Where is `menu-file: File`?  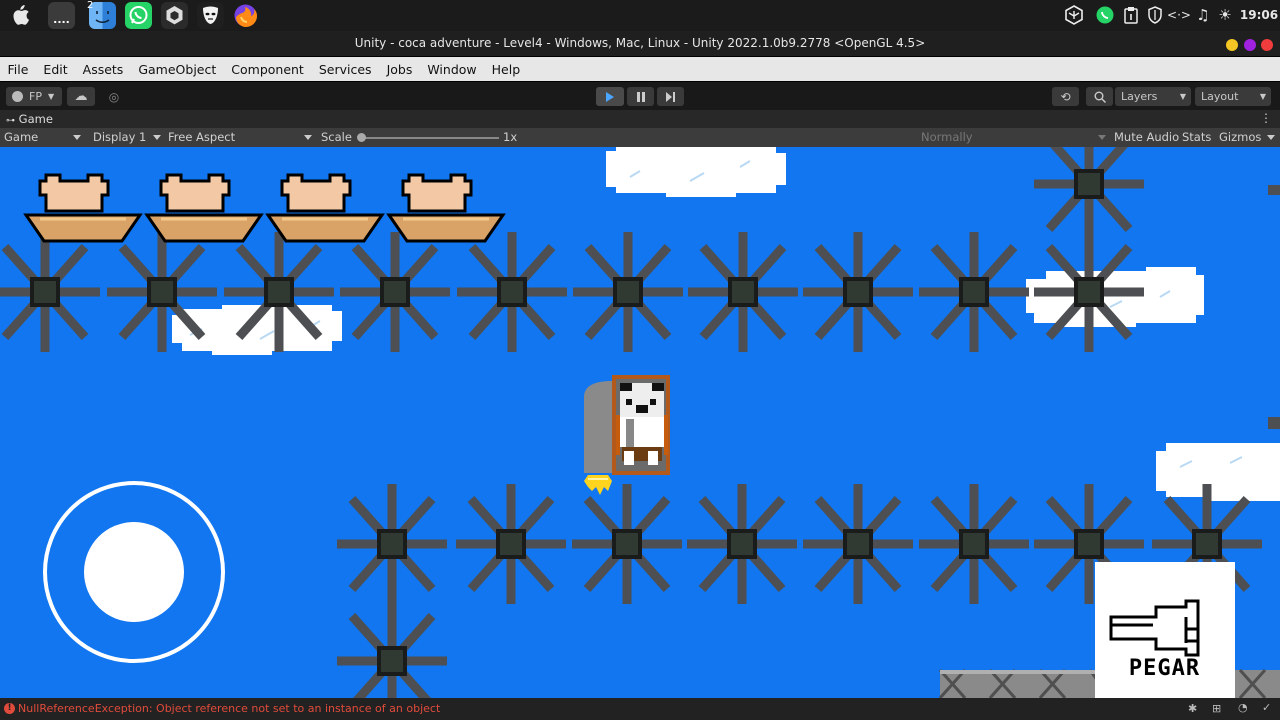
menu-file: File is located at coordinates (18, 69).